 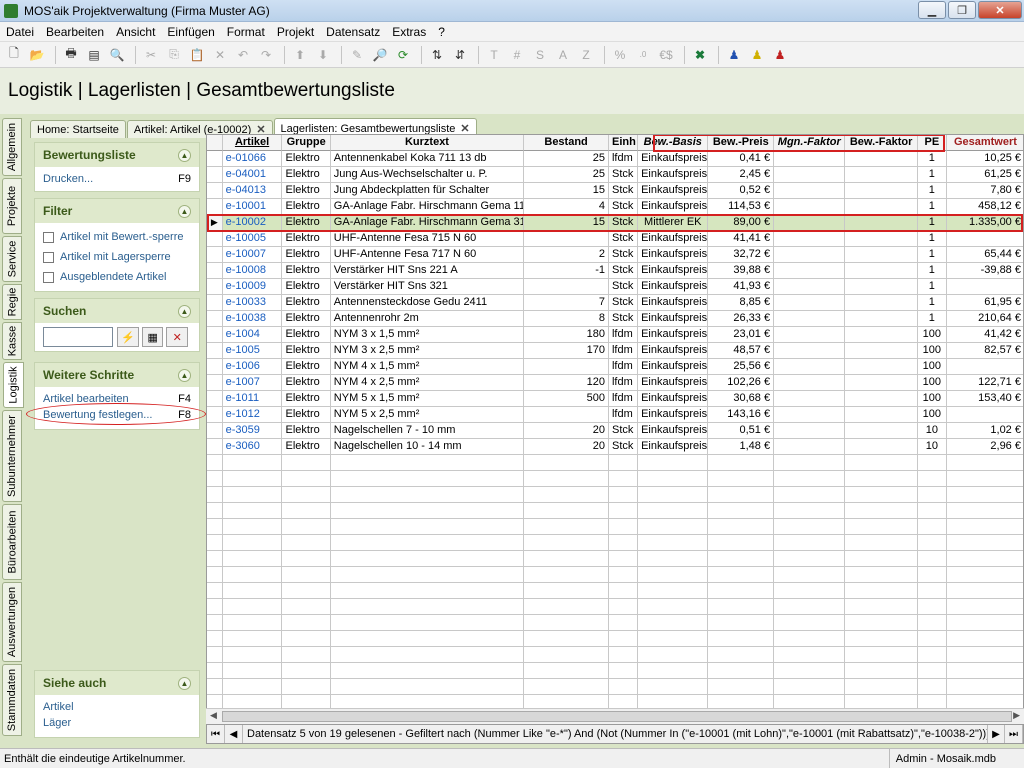 What do you see at coordinates (566, 207) in the screenshot?
I see `cell-bestand: 4` at bounding box center [566, 207].